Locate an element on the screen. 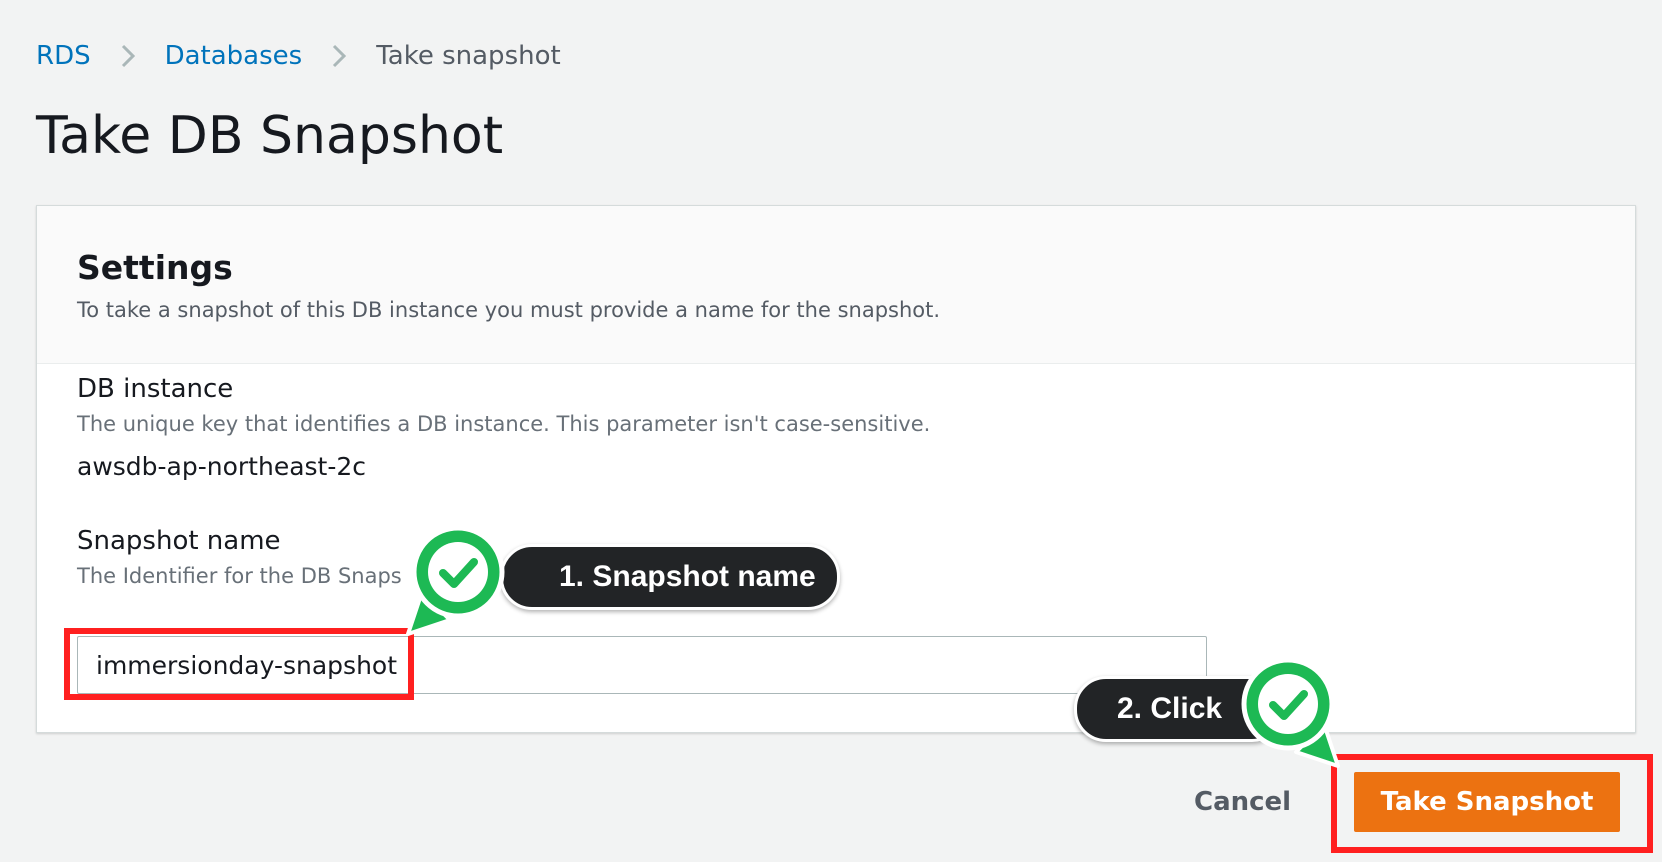 Image resolution: width=1662 pixels, height=862 pixels. snapshot-name-description: The Identifier for the DB Snaps is located at coordinates (239, 576).